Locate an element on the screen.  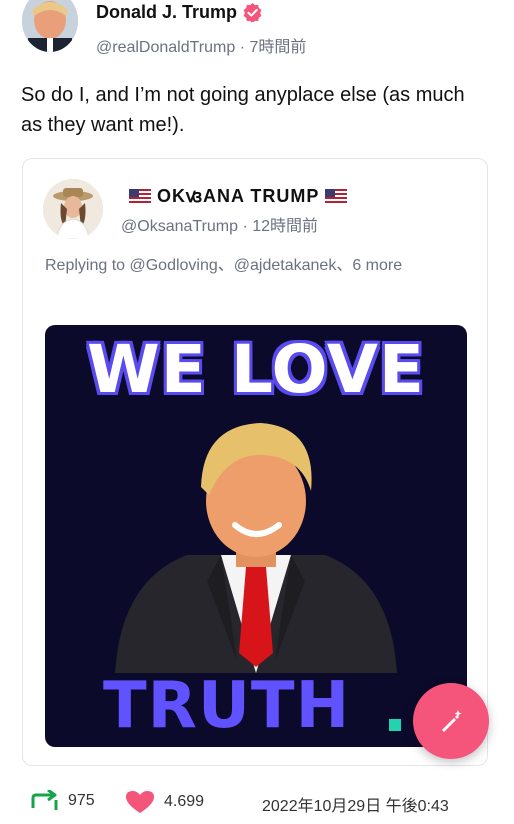
like-stat: 4.699 is located at coordinates (164, 802).